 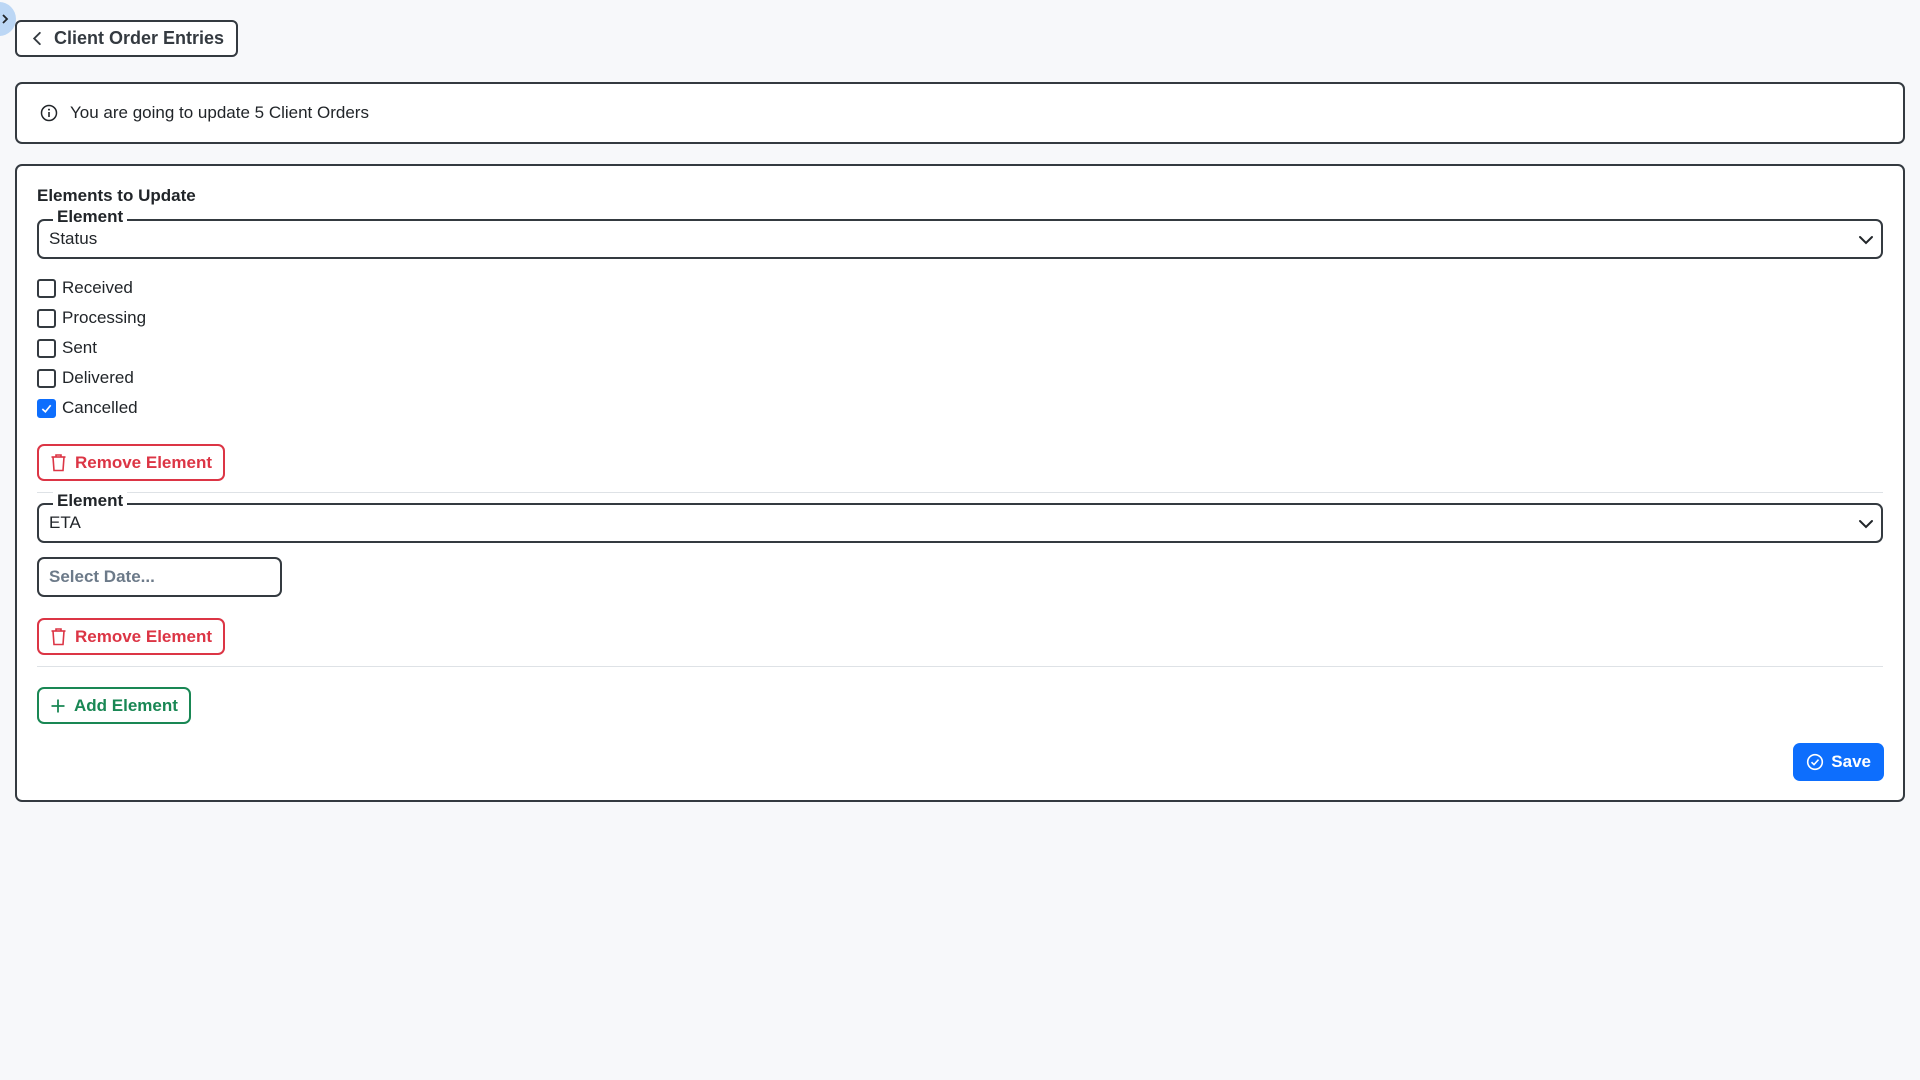 I want to click on status-option-label: Delivered, so click(x=98, y=377).